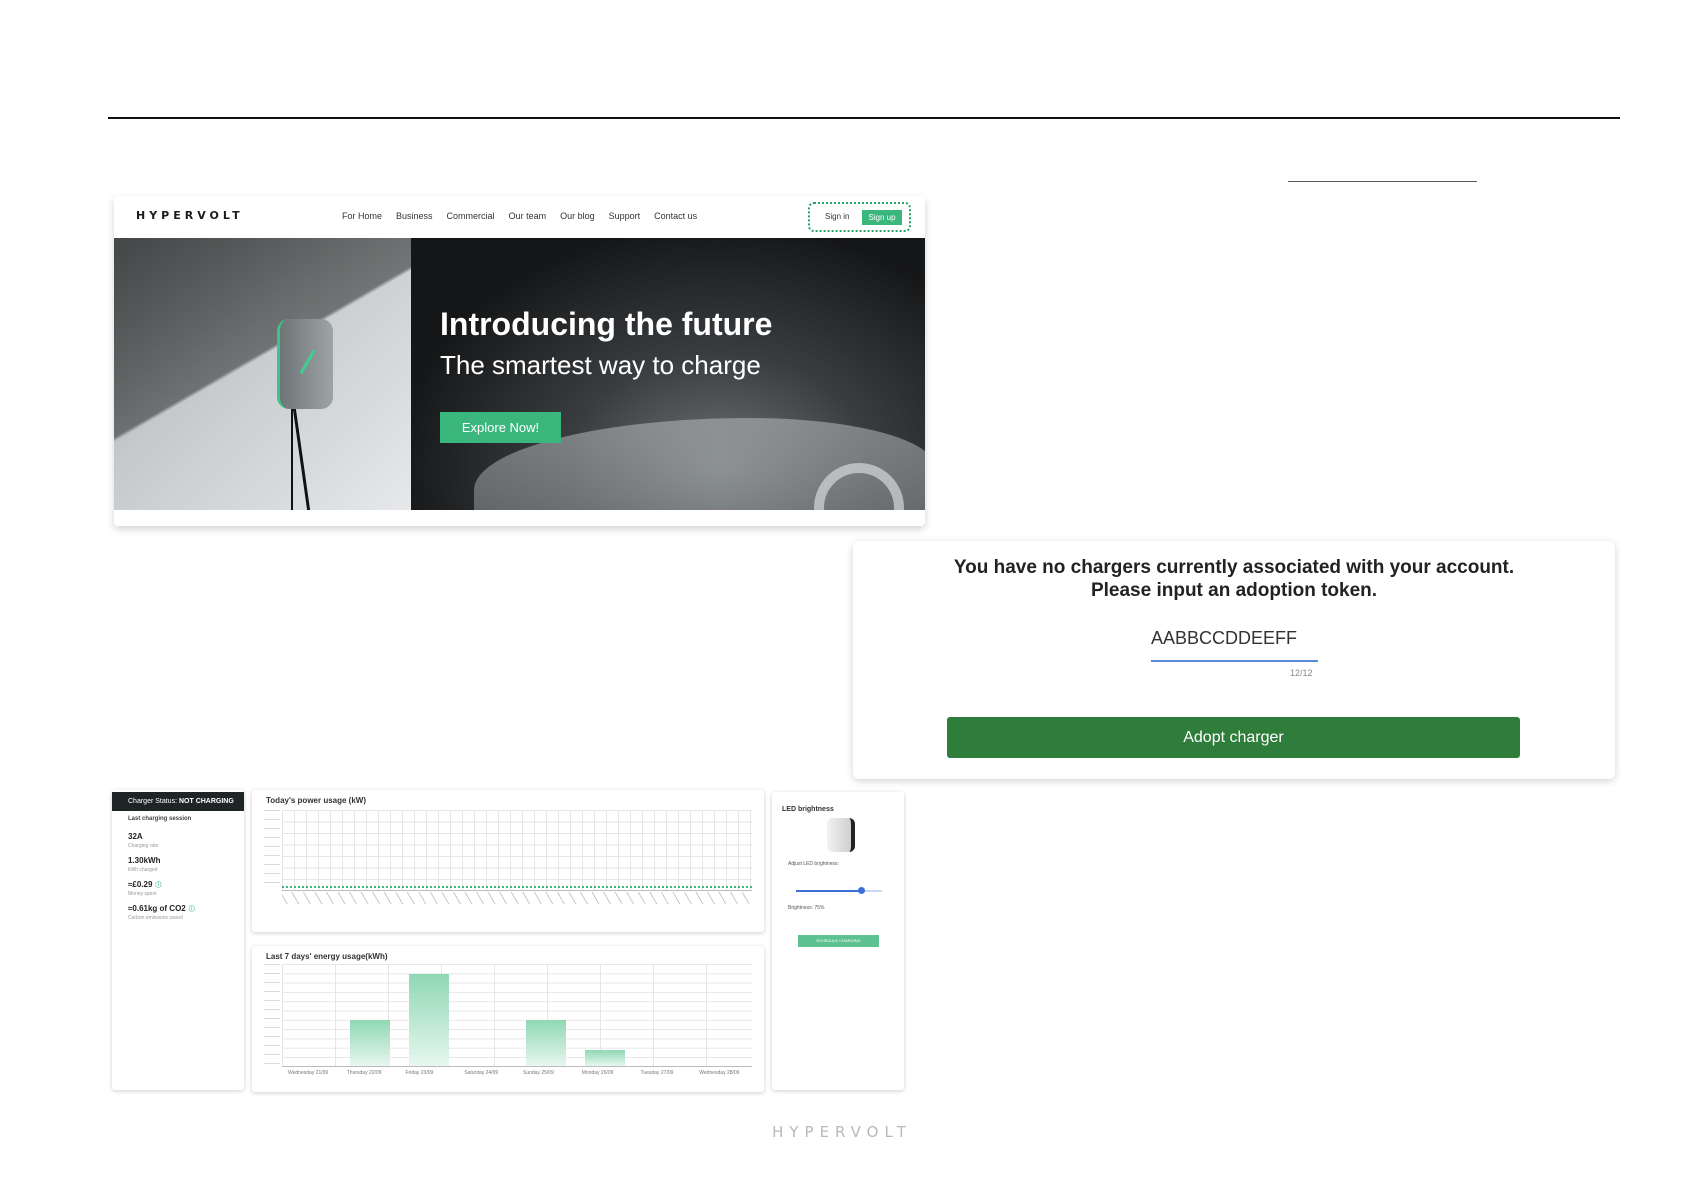 The height and width of the screenshot is (1190, 1684). I want to click on auth-highlight: Sign in Sign up, so click(859, 217).